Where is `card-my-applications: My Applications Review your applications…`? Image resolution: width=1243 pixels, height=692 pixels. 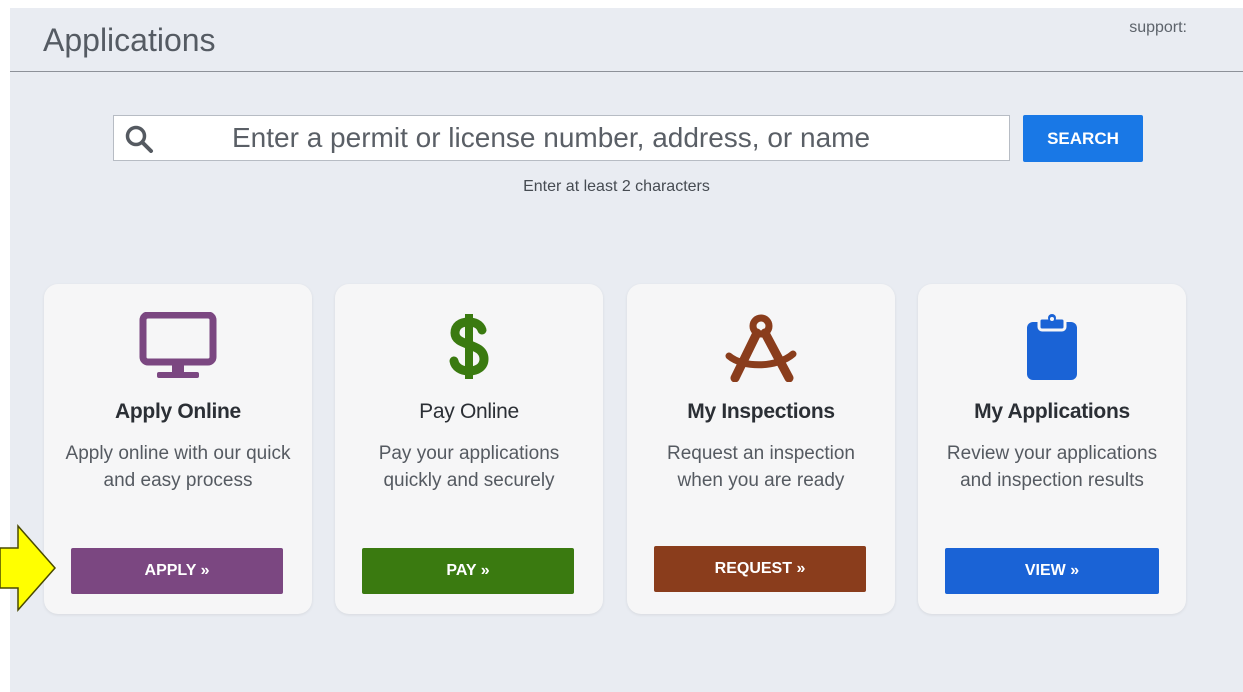 card-my-applications: My Applications Review your applications… is located at coordinates (1052, 449).